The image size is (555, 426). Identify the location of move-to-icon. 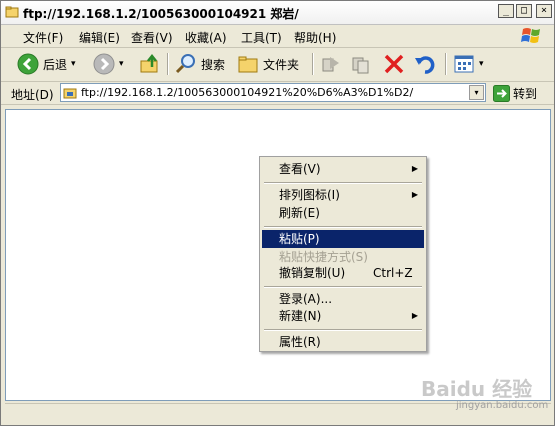
(330, 64).